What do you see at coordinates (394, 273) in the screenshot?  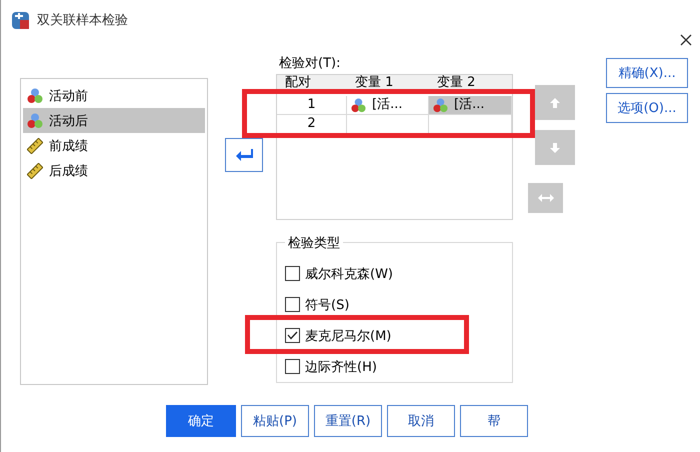 I see `checkbox-option: 威尔科克森(W)` at bounding box center [394, 273].